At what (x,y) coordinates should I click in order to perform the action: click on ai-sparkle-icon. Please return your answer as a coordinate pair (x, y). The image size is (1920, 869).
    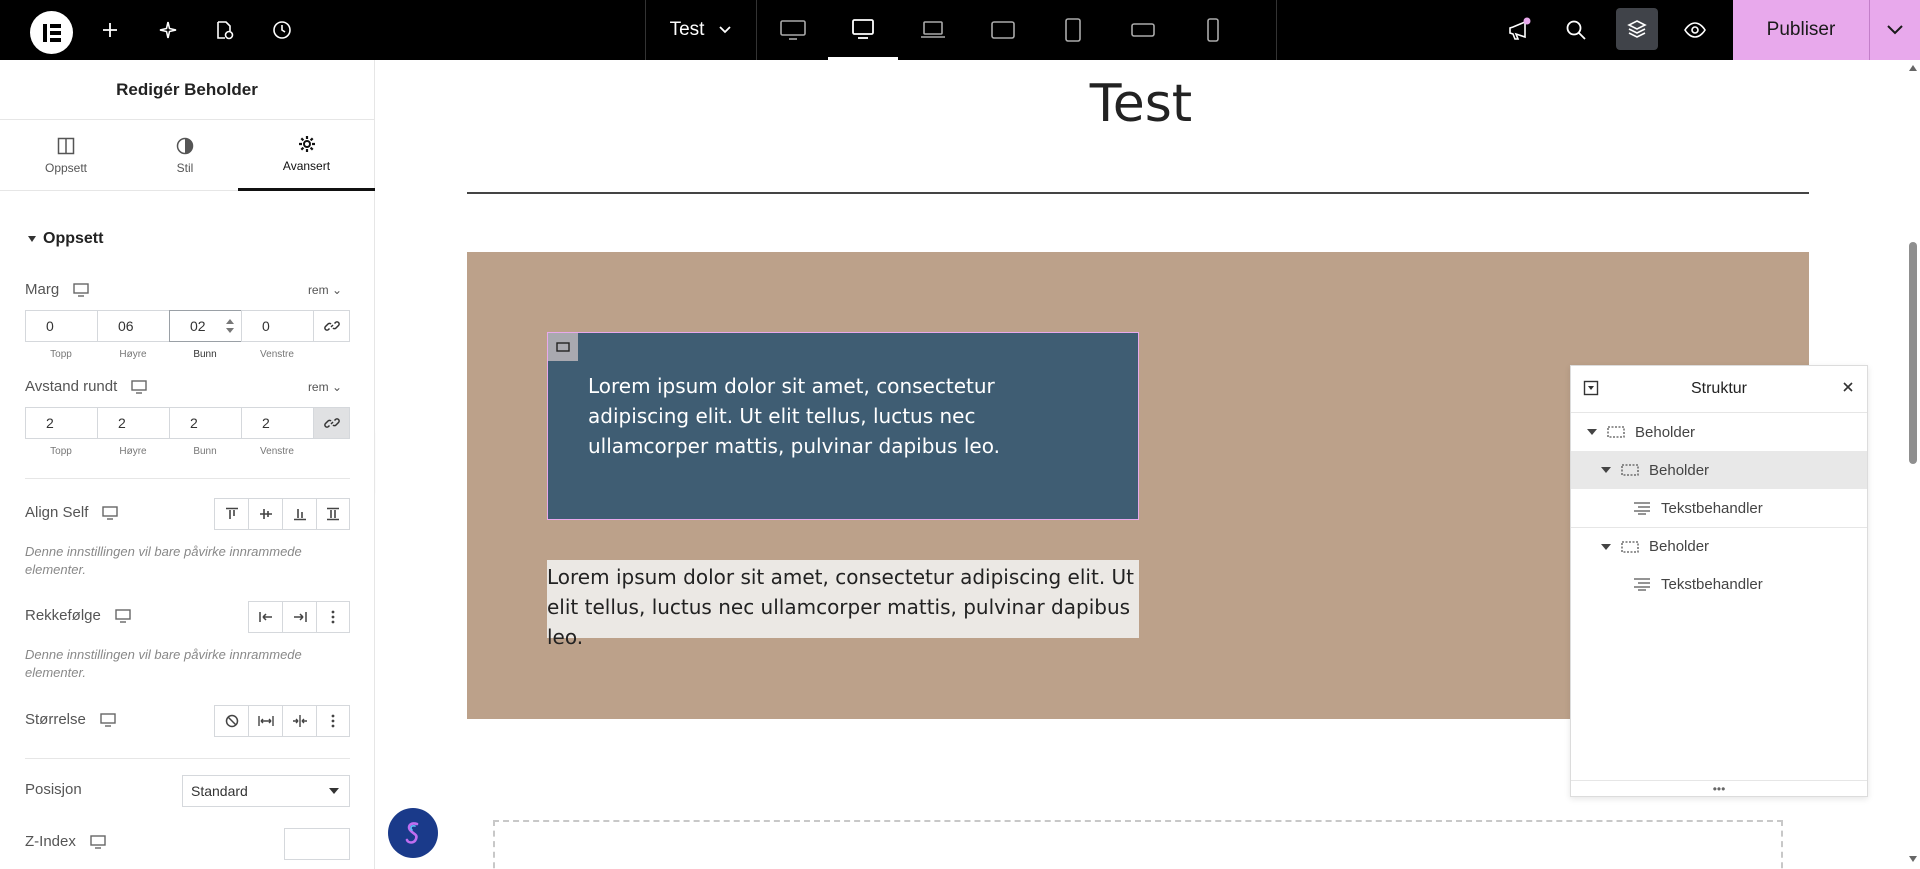
    Looking at the image, I should click on (168, 30).